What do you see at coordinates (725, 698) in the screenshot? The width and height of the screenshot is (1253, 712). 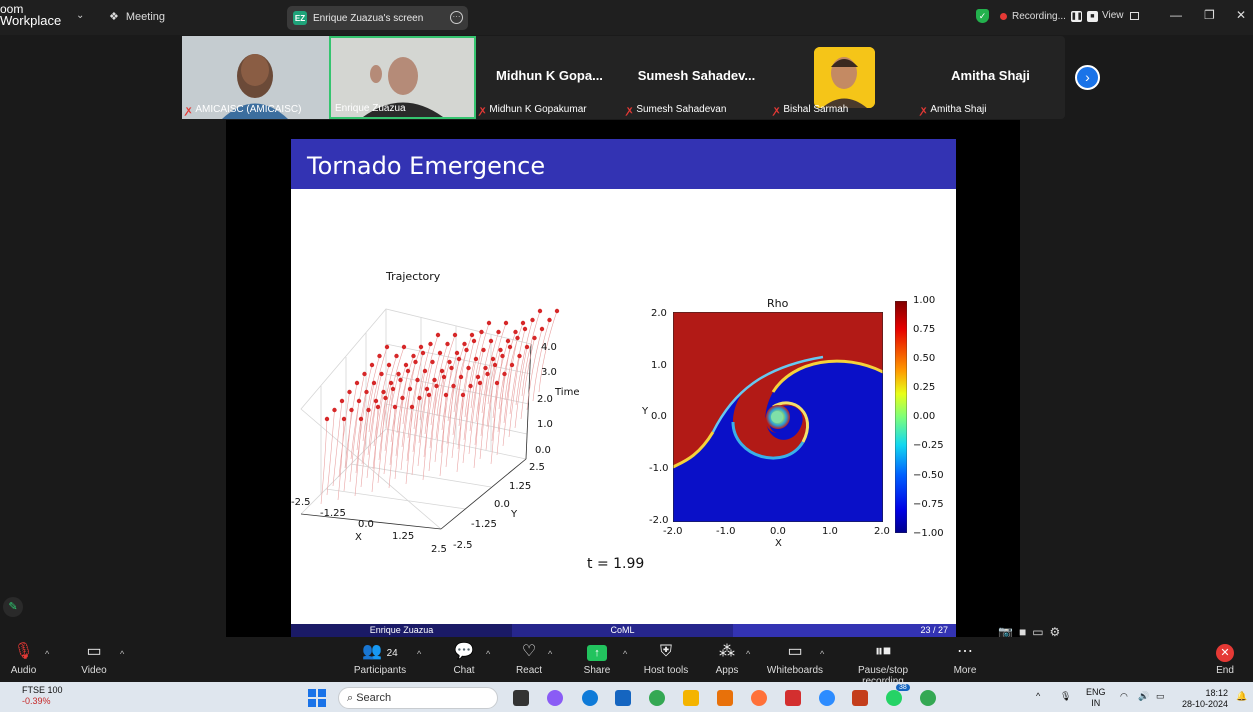 I see `matlab-icon` at bounding box center [725, 698].